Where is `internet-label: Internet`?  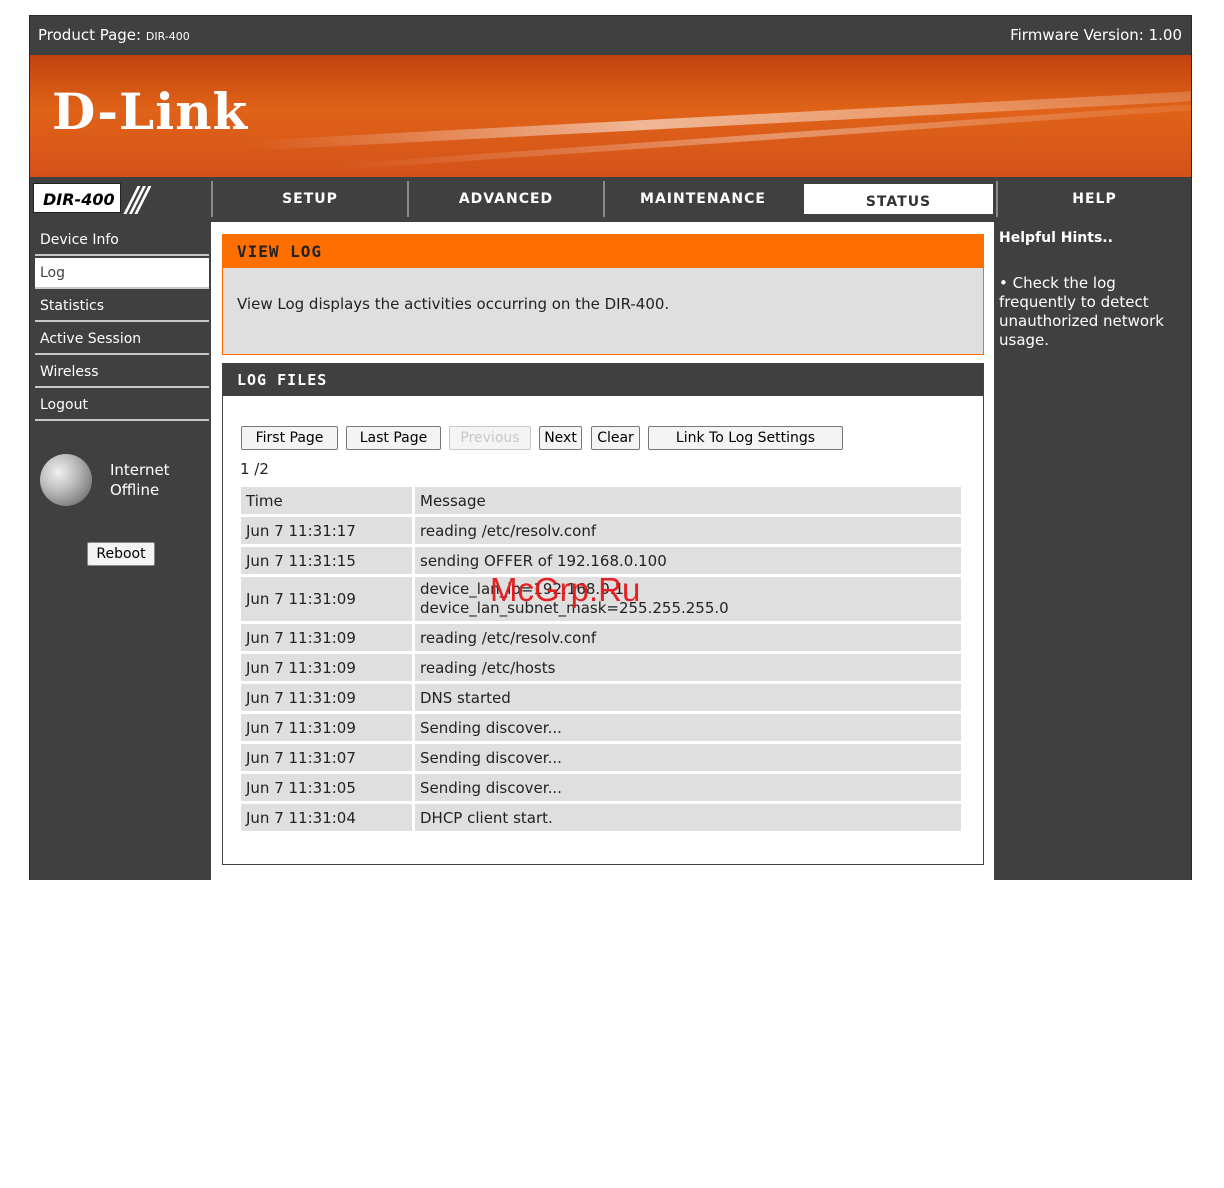 internet-label: Internet is located at coordinates (140, 470).